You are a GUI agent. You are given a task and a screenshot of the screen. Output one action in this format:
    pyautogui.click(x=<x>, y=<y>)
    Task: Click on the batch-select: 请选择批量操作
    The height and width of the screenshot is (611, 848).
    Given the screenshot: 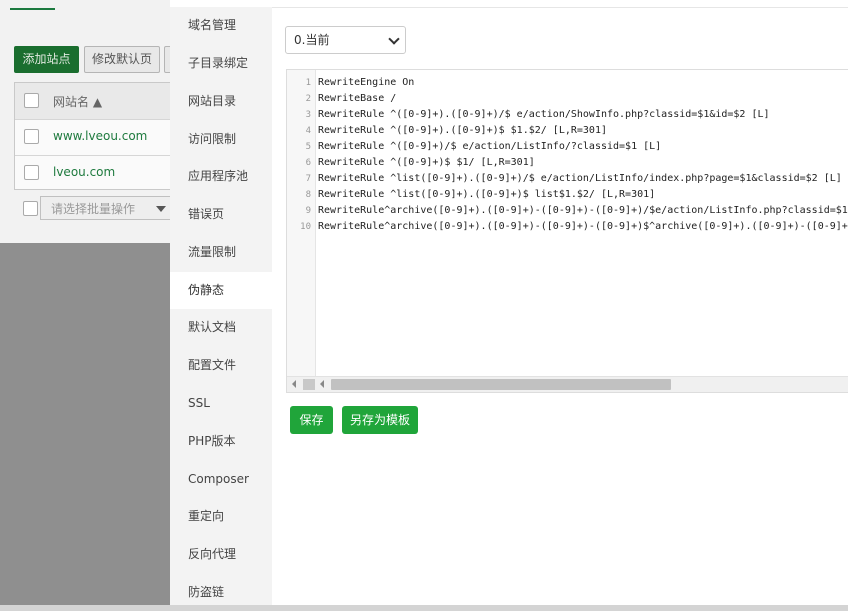 What is the action you would take?
    pyautogui.click(x=106, y=208)
    